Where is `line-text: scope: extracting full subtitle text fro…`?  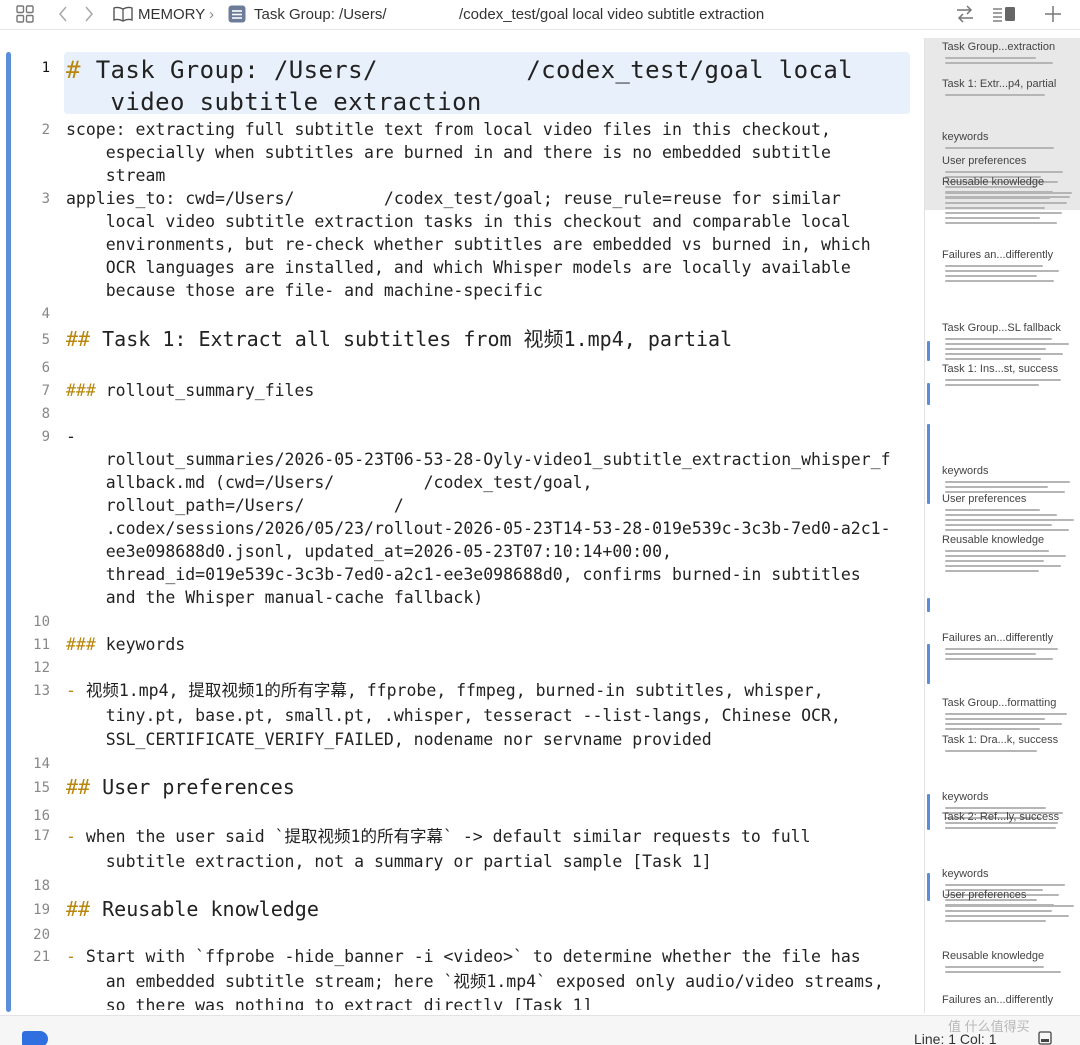 line-text: scope: extracting full subtitle text fro… is located at coordinates (489, 152).